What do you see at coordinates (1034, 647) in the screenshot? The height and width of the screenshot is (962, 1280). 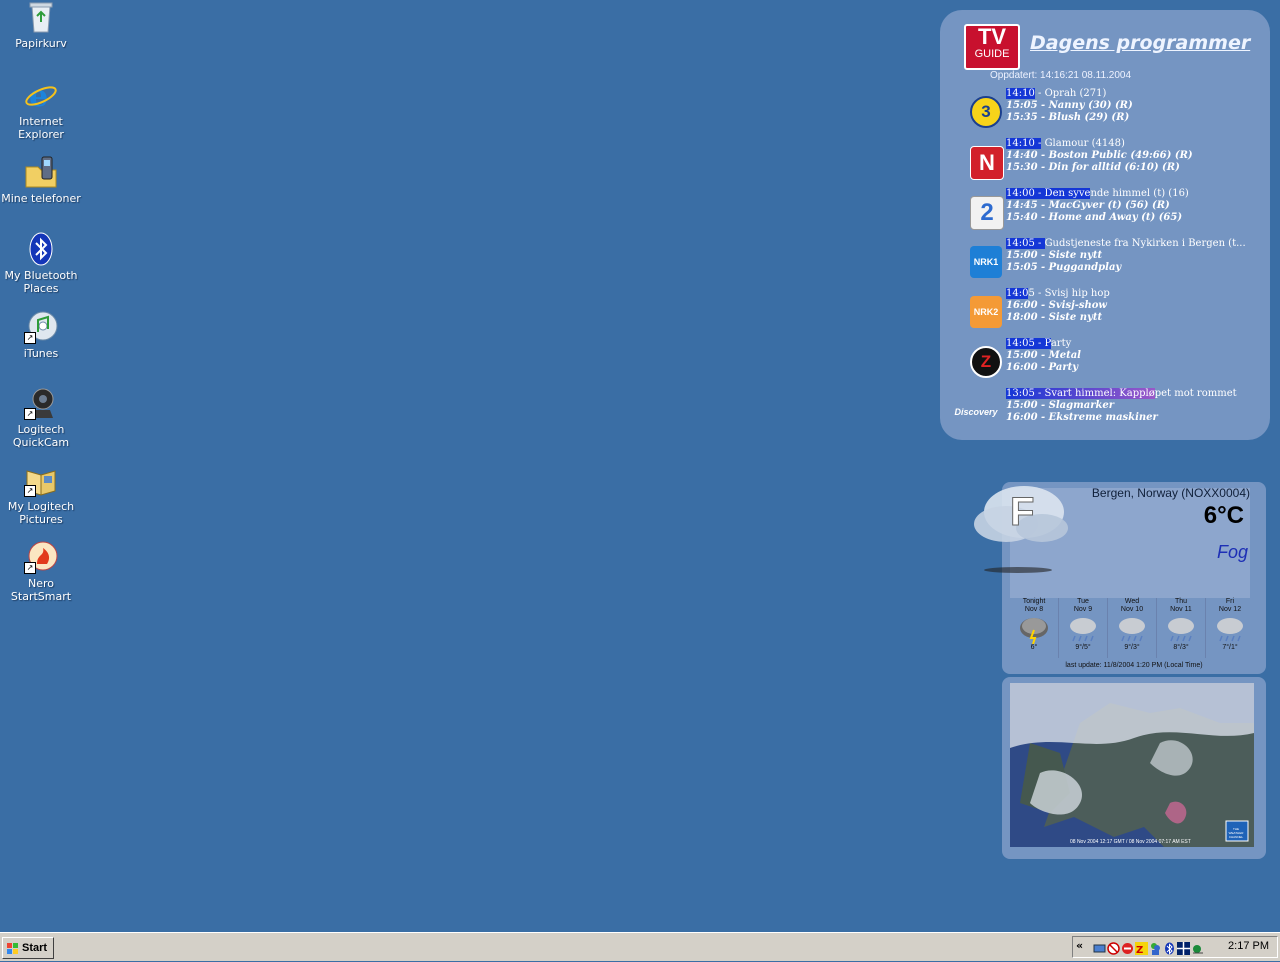 I see `forecast-temps: 6°` at bounding box center [1034, 647].